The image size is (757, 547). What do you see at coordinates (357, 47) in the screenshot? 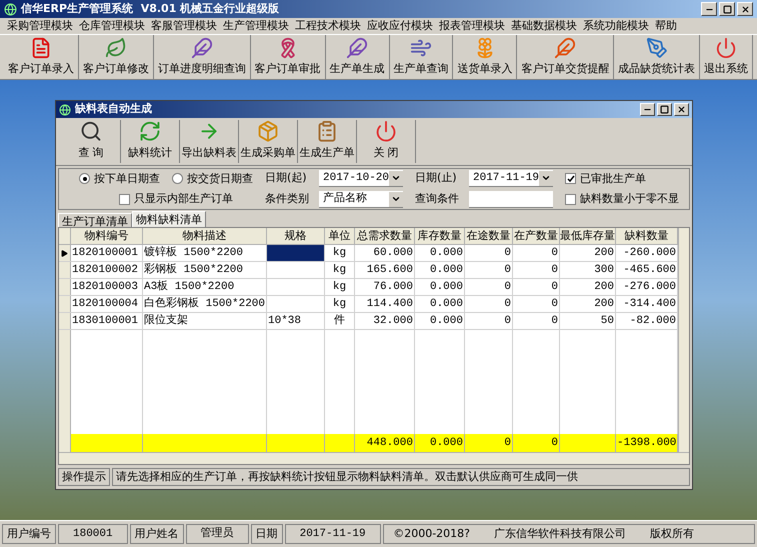
I see `feather-icon` at bounding box center [357, 47].